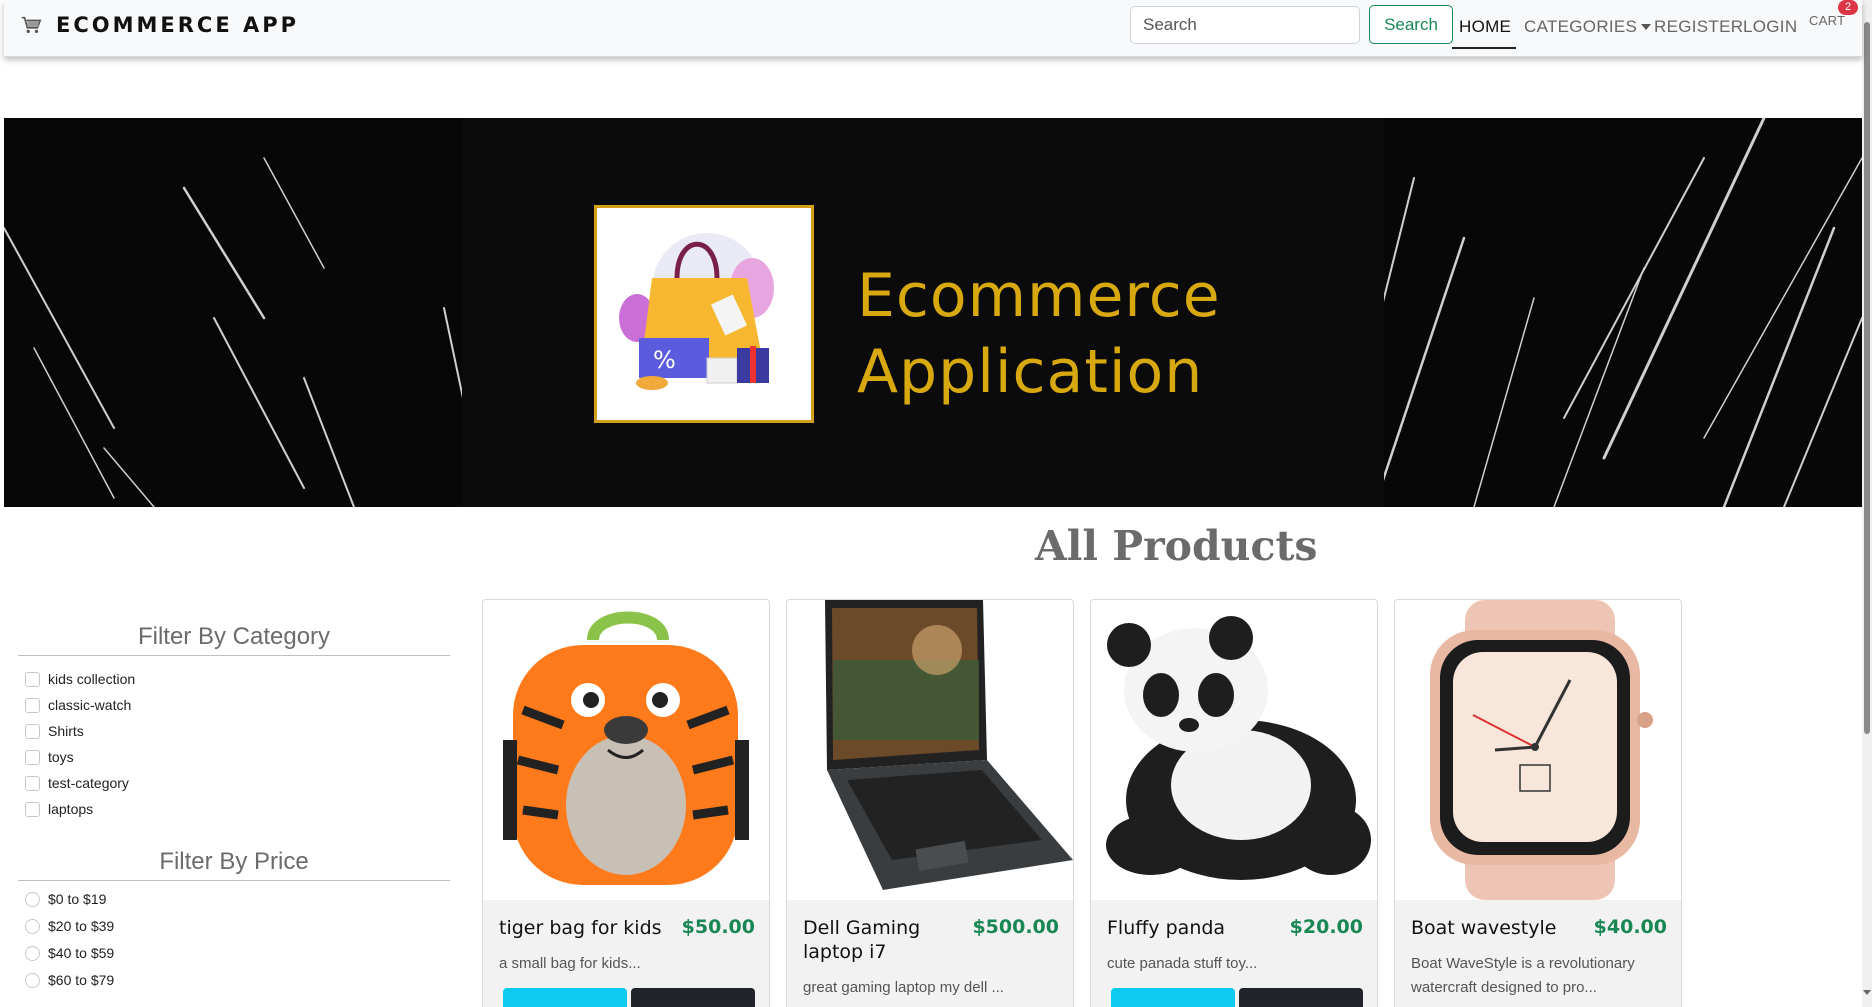 This screenshot has width=1872, height=1007. Describe the element at coordinates (88, 783) in the screenshot. I see `category-label: test-category` at that location.